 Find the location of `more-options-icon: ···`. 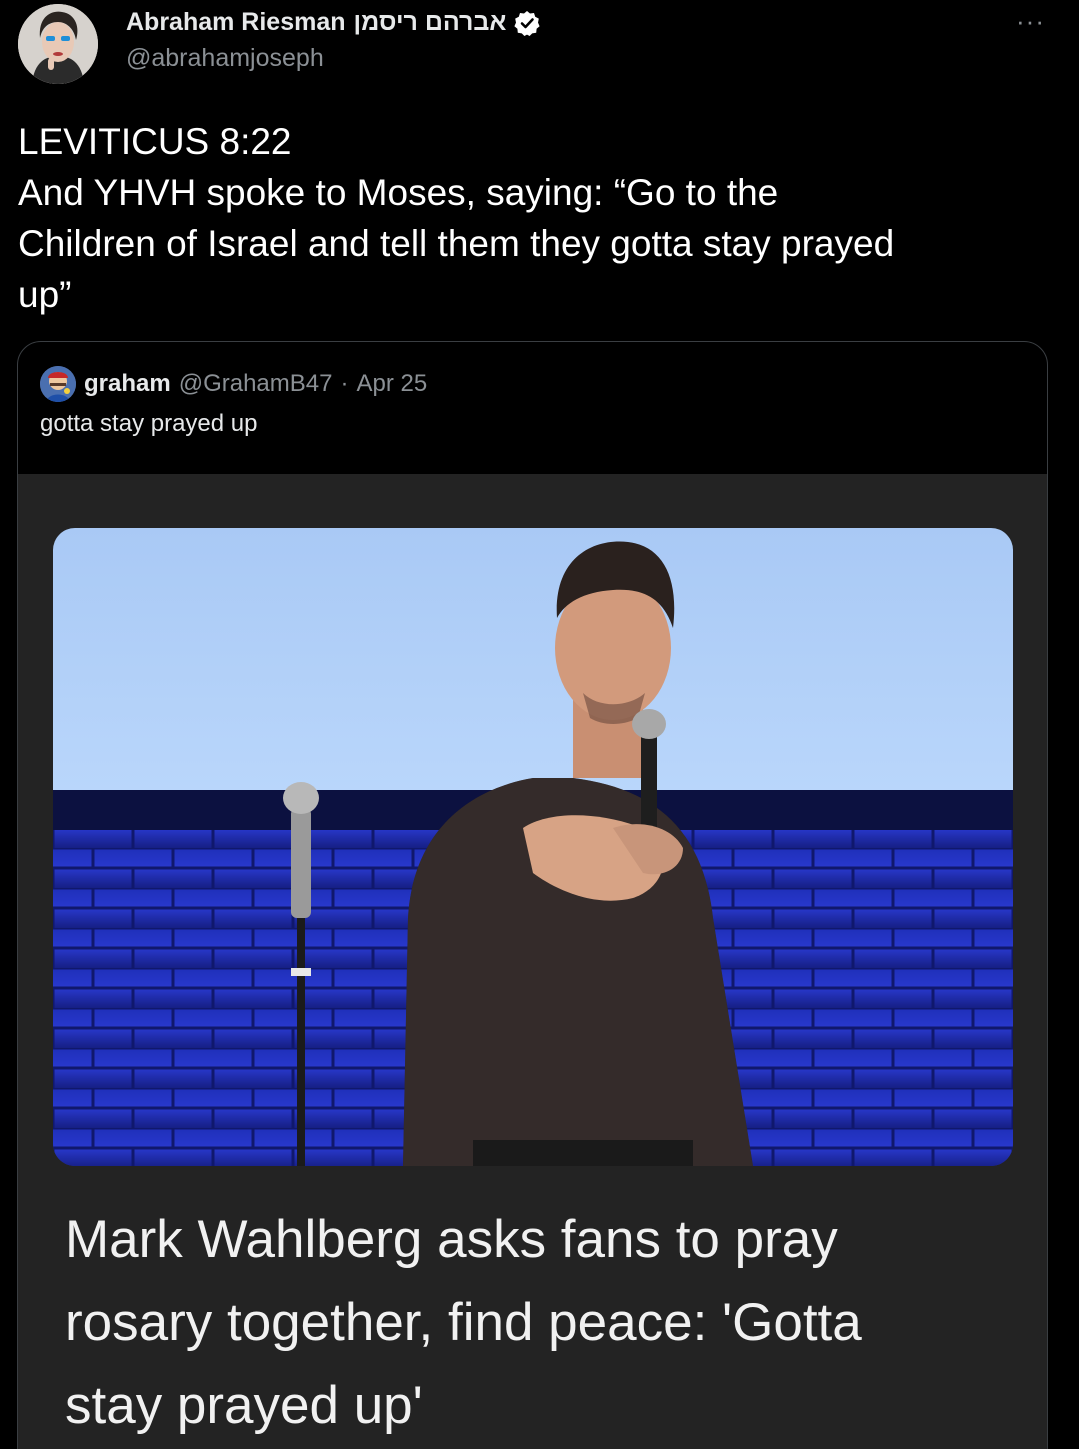

more-options-icon: ··· is located at coordinates (1030, 21).